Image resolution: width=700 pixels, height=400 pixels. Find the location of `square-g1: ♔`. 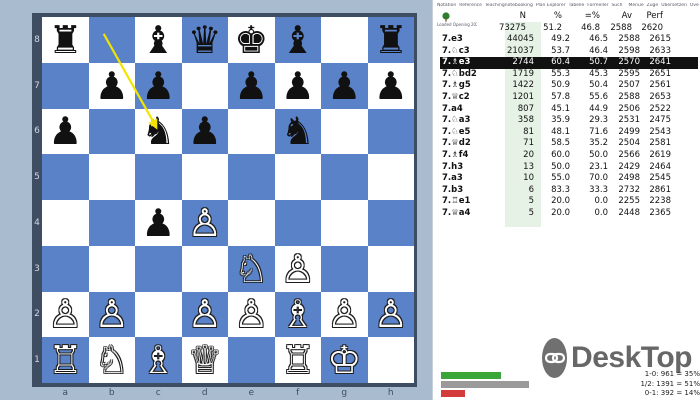

square-g1: ♔ is located at coordinates (344, 360).